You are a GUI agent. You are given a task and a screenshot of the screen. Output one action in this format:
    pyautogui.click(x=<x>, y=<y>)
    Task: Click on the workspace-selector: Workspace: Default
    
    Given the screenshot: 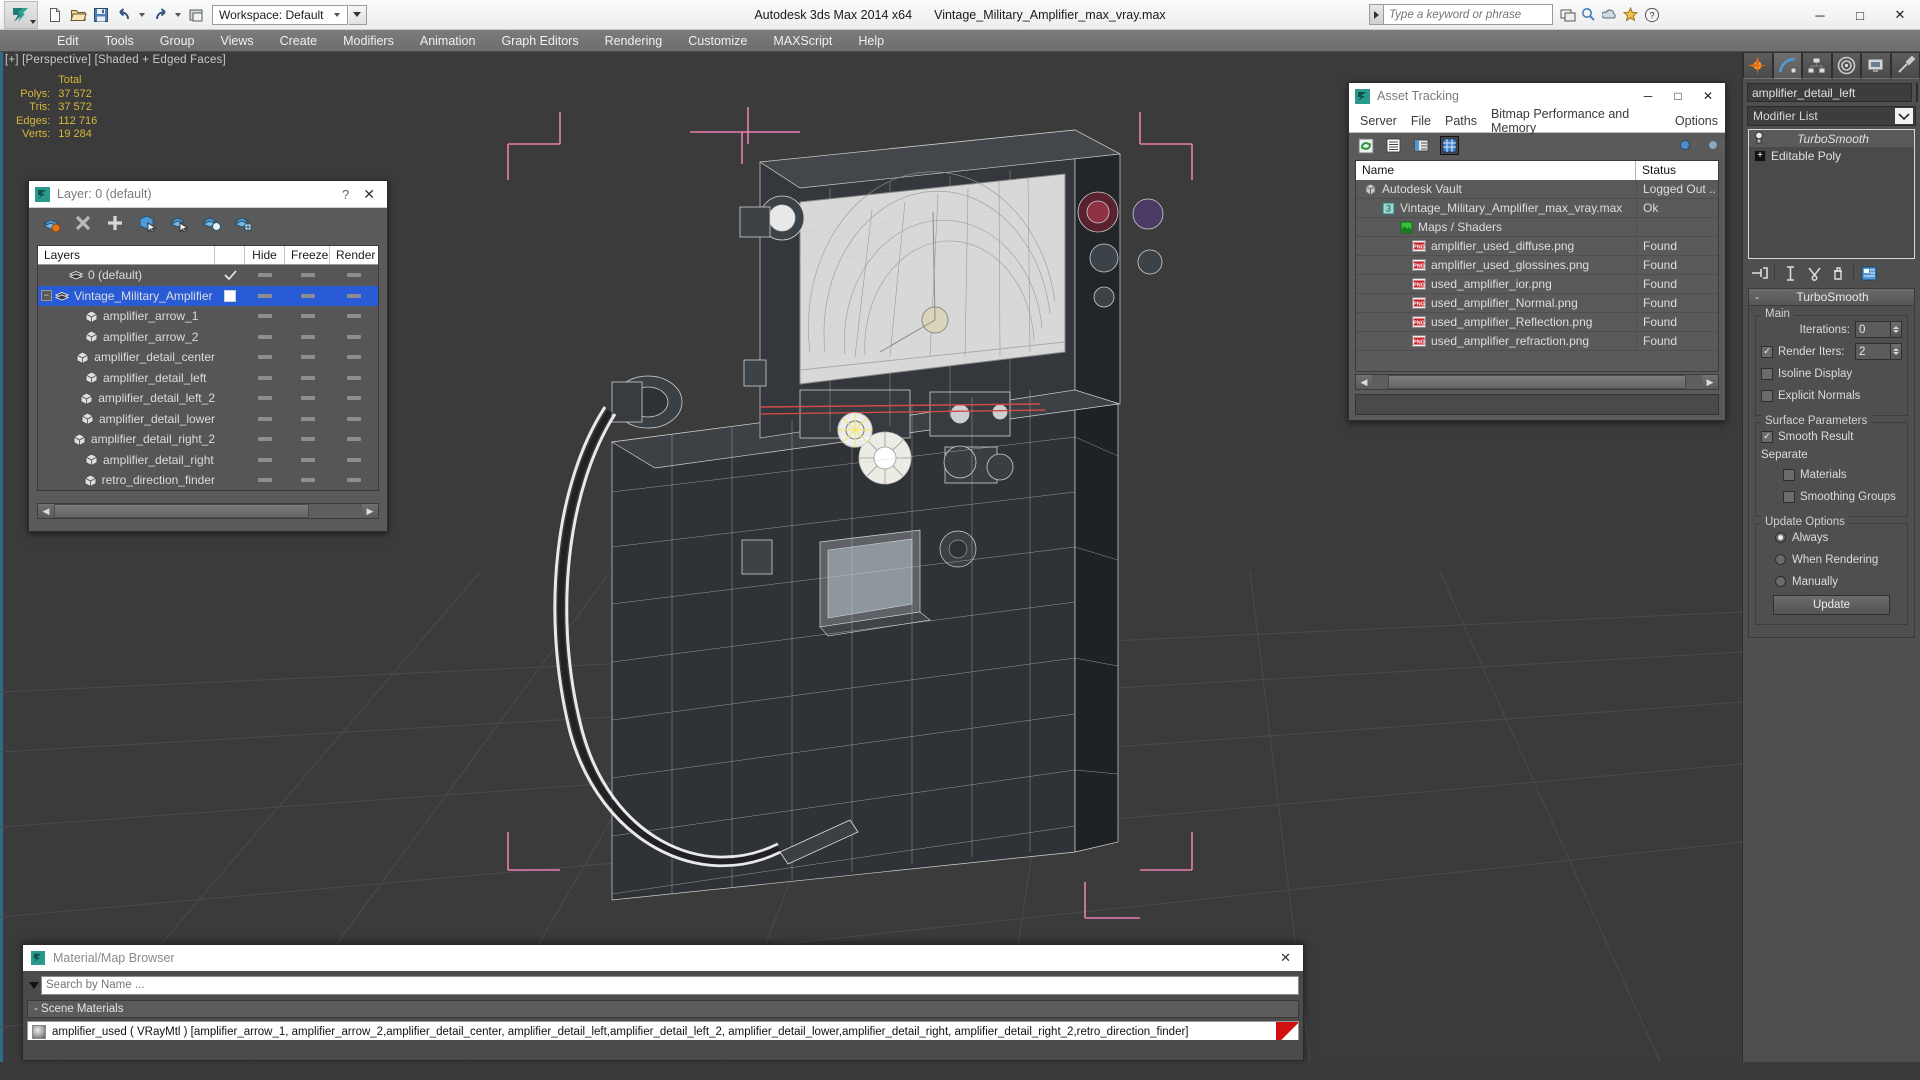 What is the action you would take?
    pyautogui.click(x=280, y=14)
    